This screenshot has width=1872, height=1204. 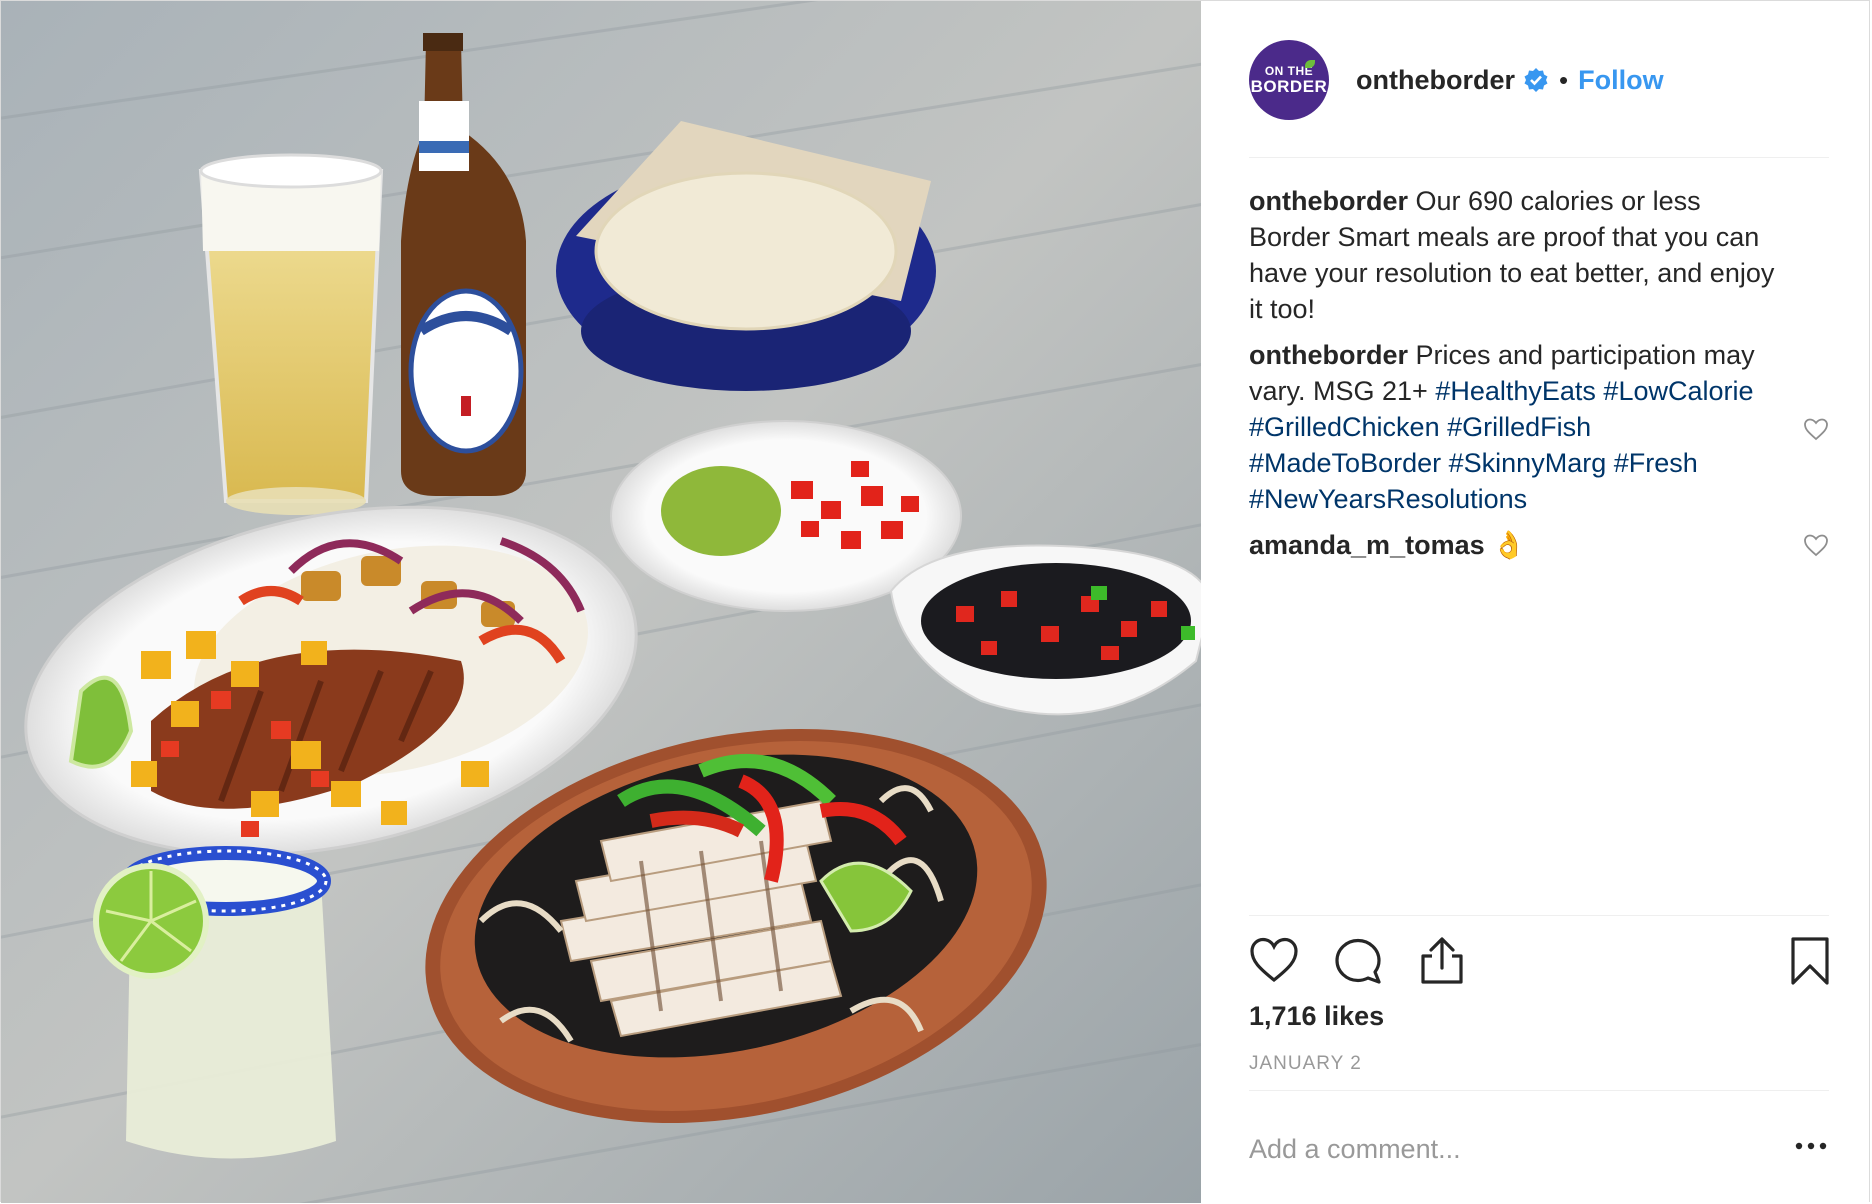 I want to click on post-date: JANUARY 2, so click(x=1305, y=1064).